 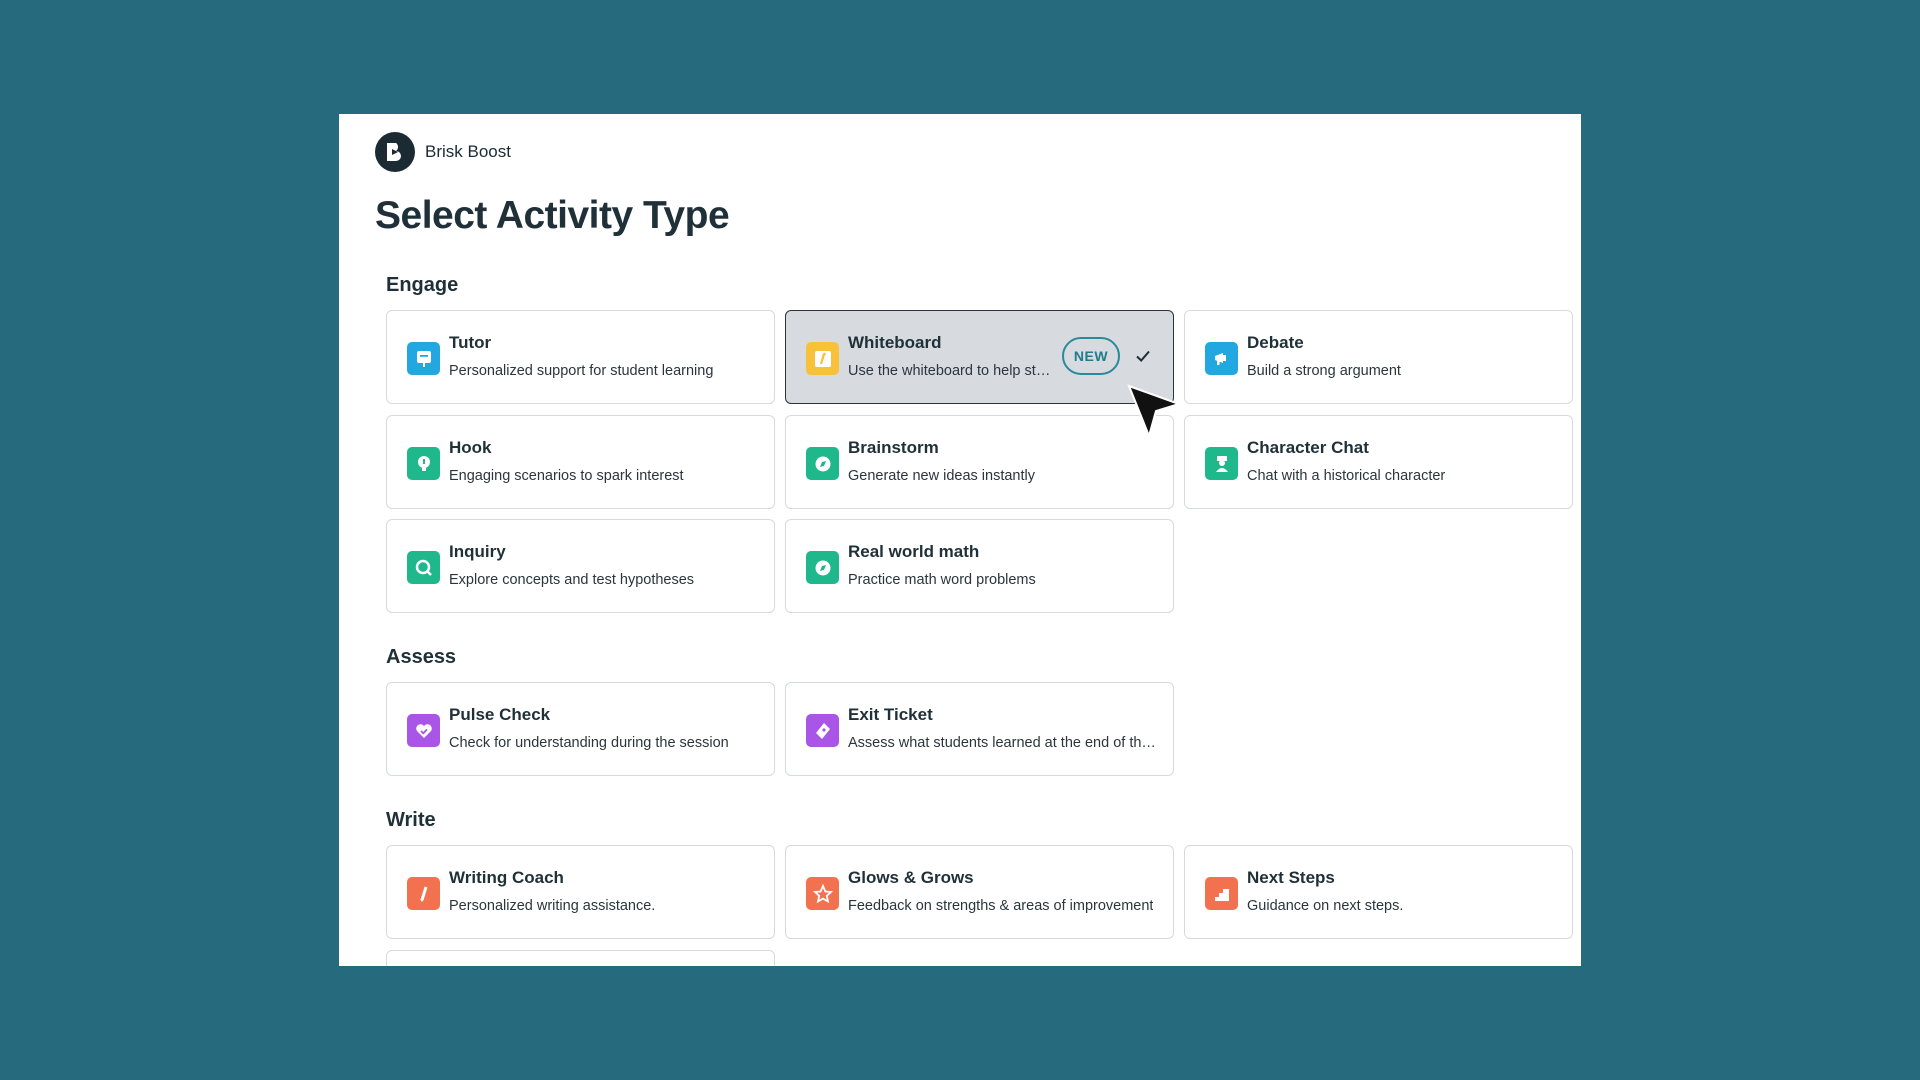 I want to click on section-heading-write: Write, so click(x=411, y=820).